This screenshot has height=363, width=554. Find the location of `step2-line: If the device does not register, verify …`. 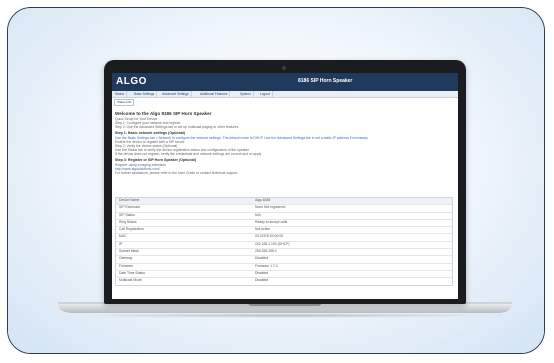

step2-line: If the device does not register, verify … is located at coordinates (188, 154).